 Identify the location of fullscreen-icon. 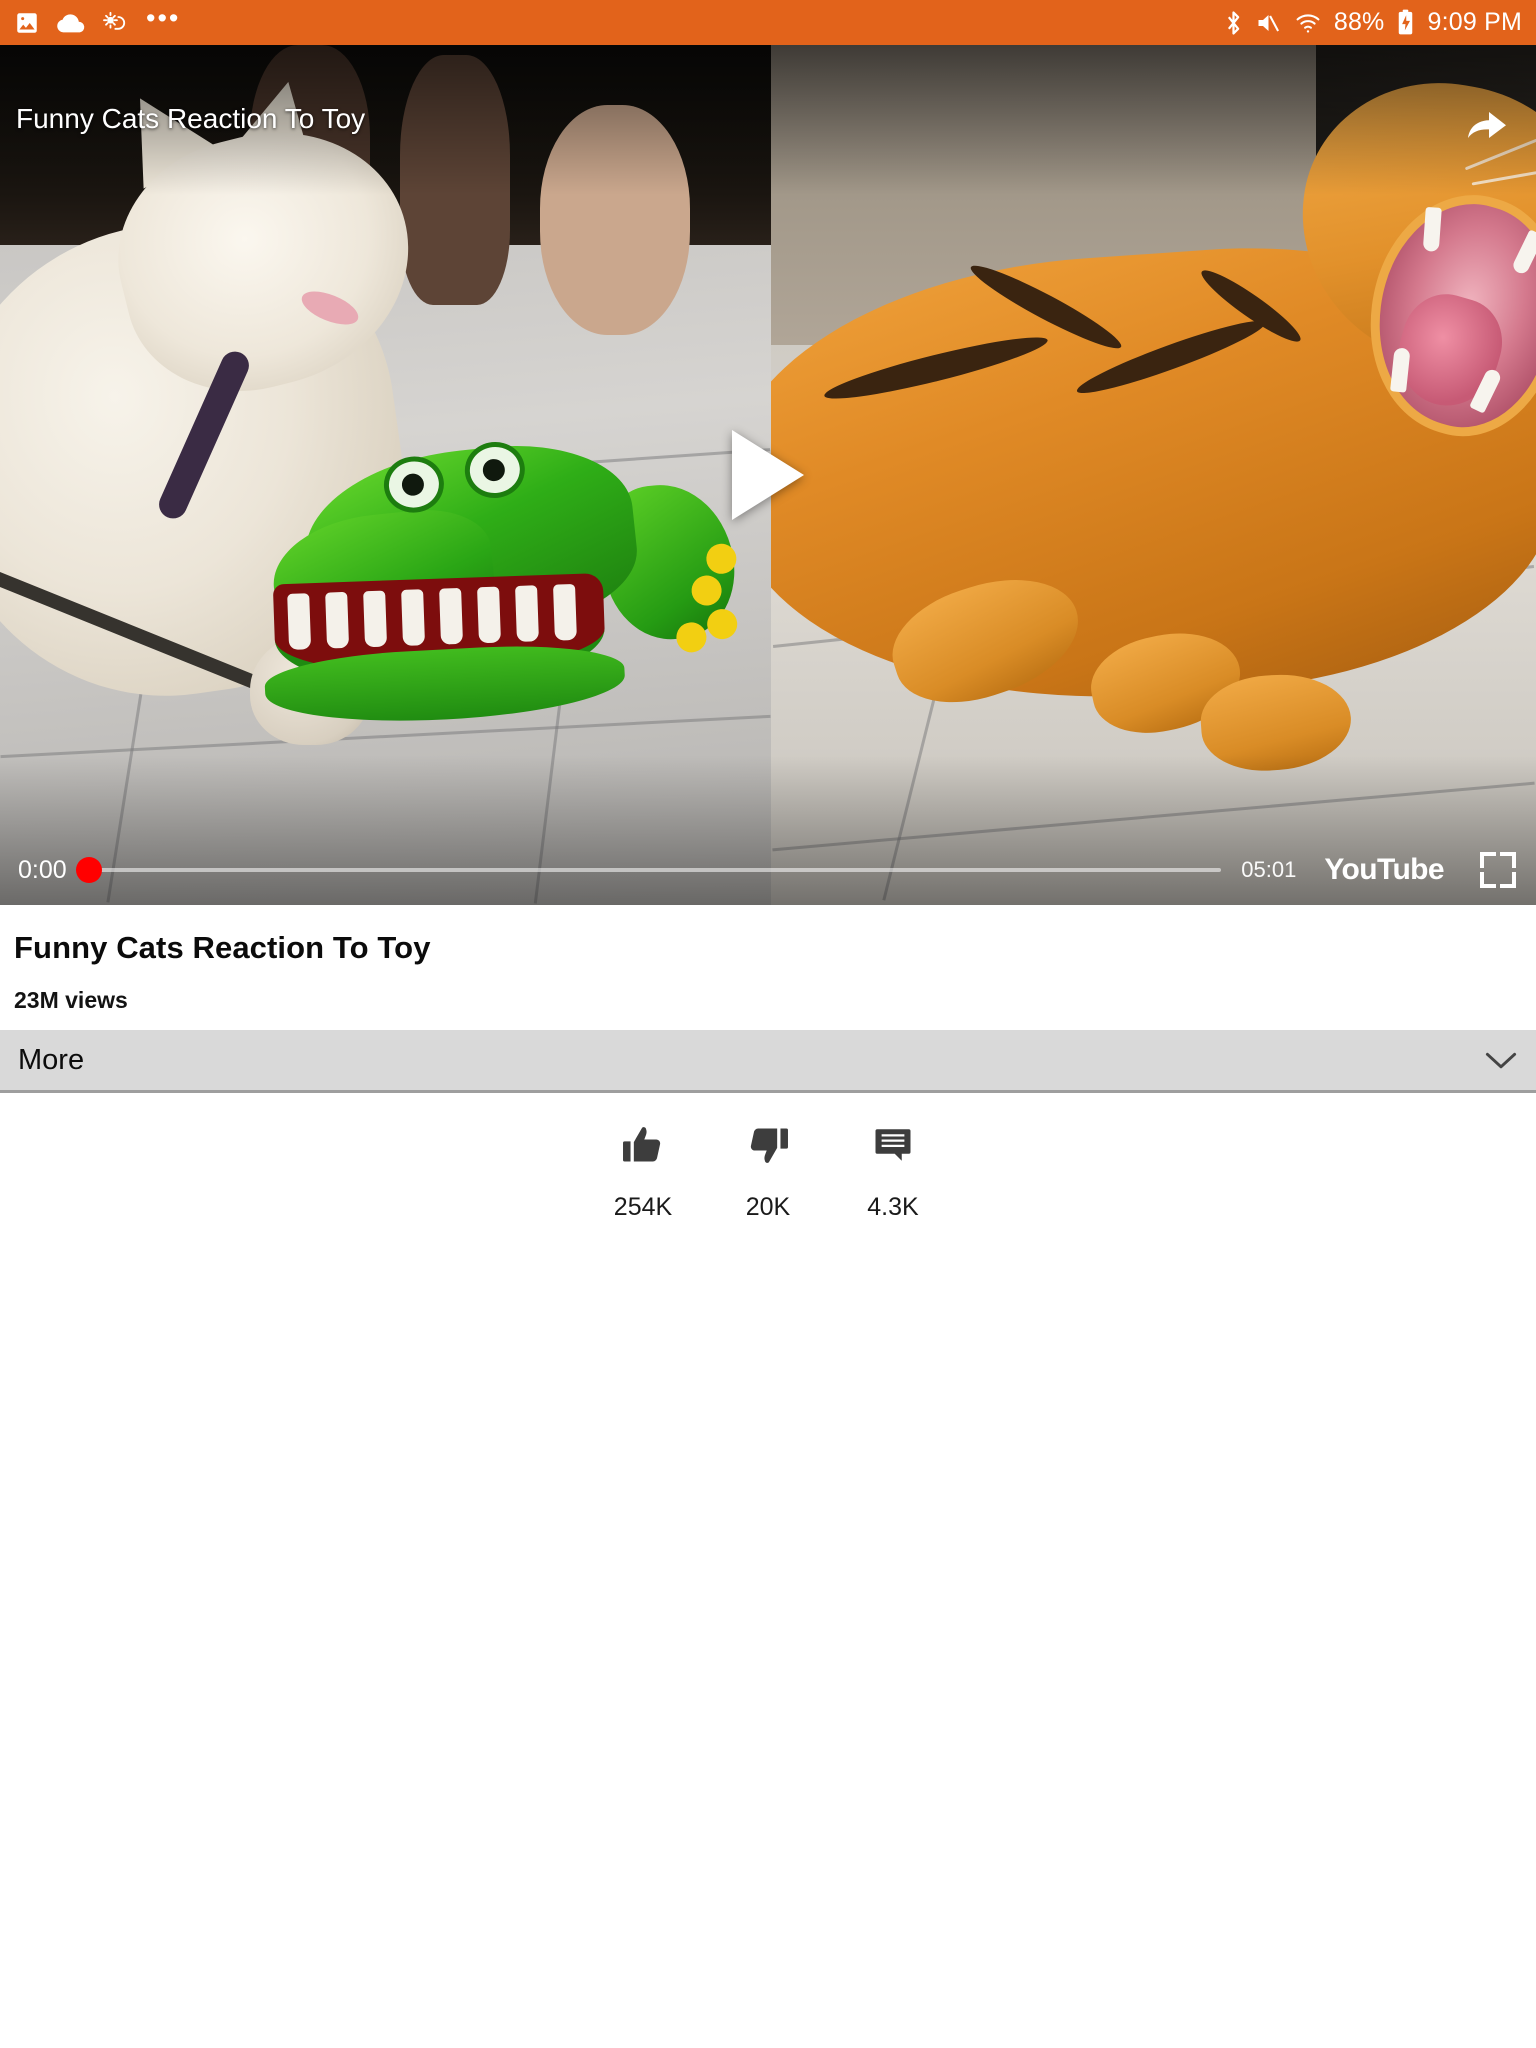
(1488, 860).